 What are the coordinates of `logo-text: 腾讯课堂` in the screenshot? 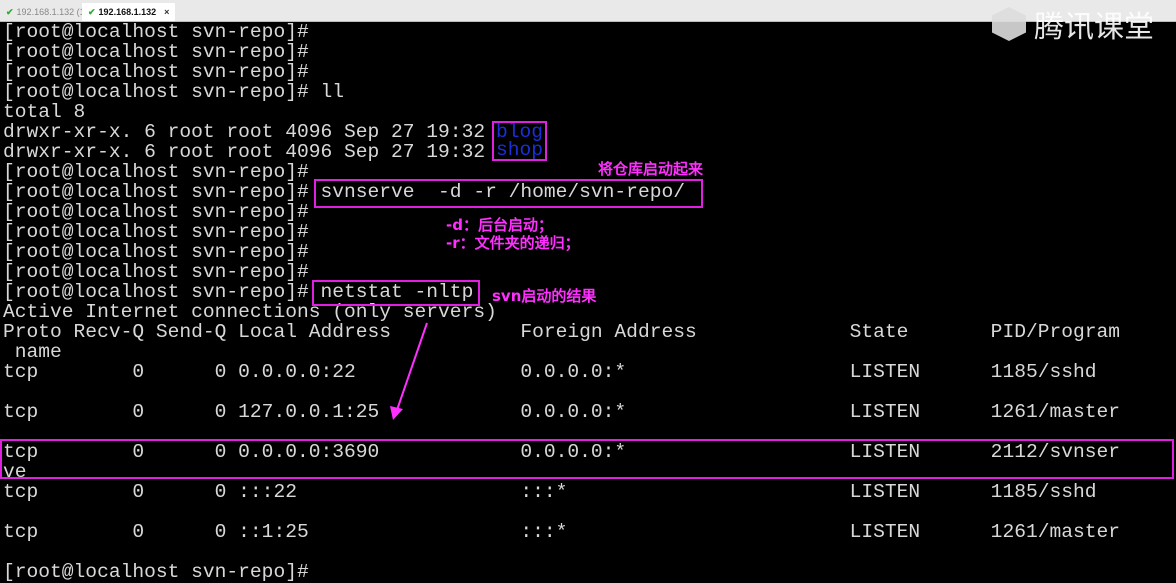 It's located at (1094, 27).